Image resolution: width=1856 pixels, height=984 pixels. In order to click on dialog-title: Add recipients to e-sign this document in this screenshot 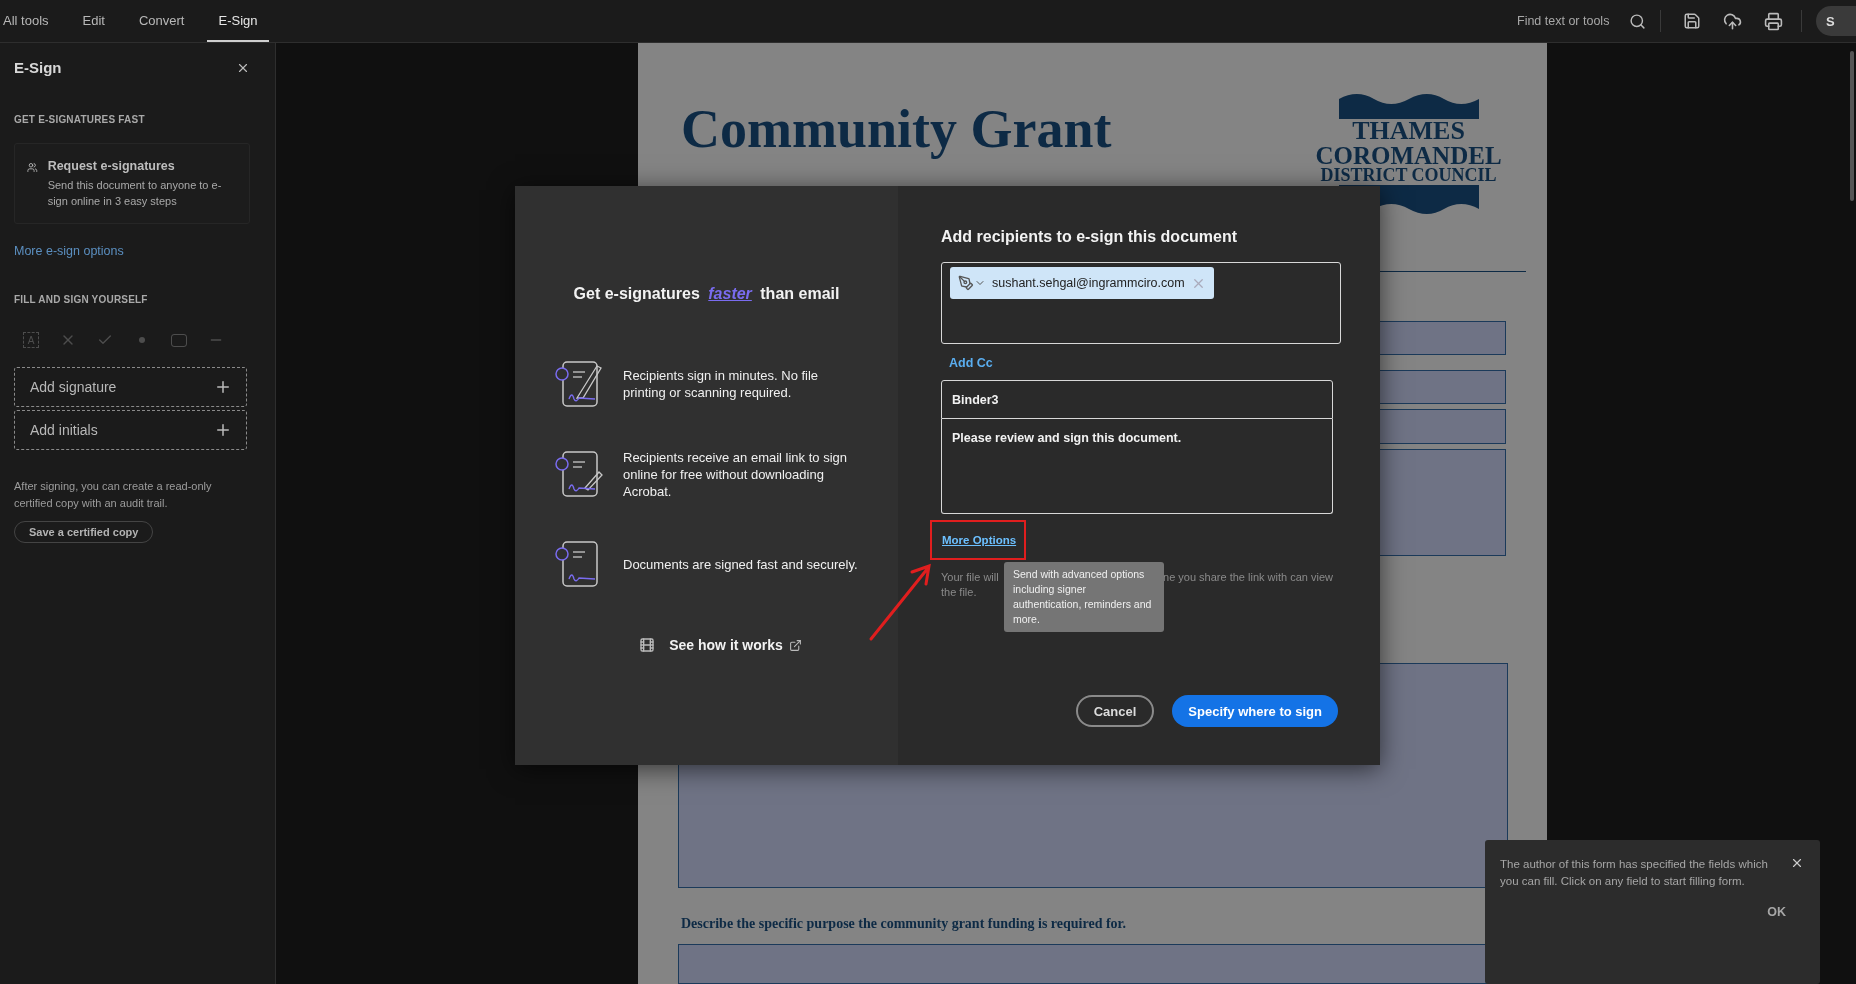, I will do `click(1090, 237)`.